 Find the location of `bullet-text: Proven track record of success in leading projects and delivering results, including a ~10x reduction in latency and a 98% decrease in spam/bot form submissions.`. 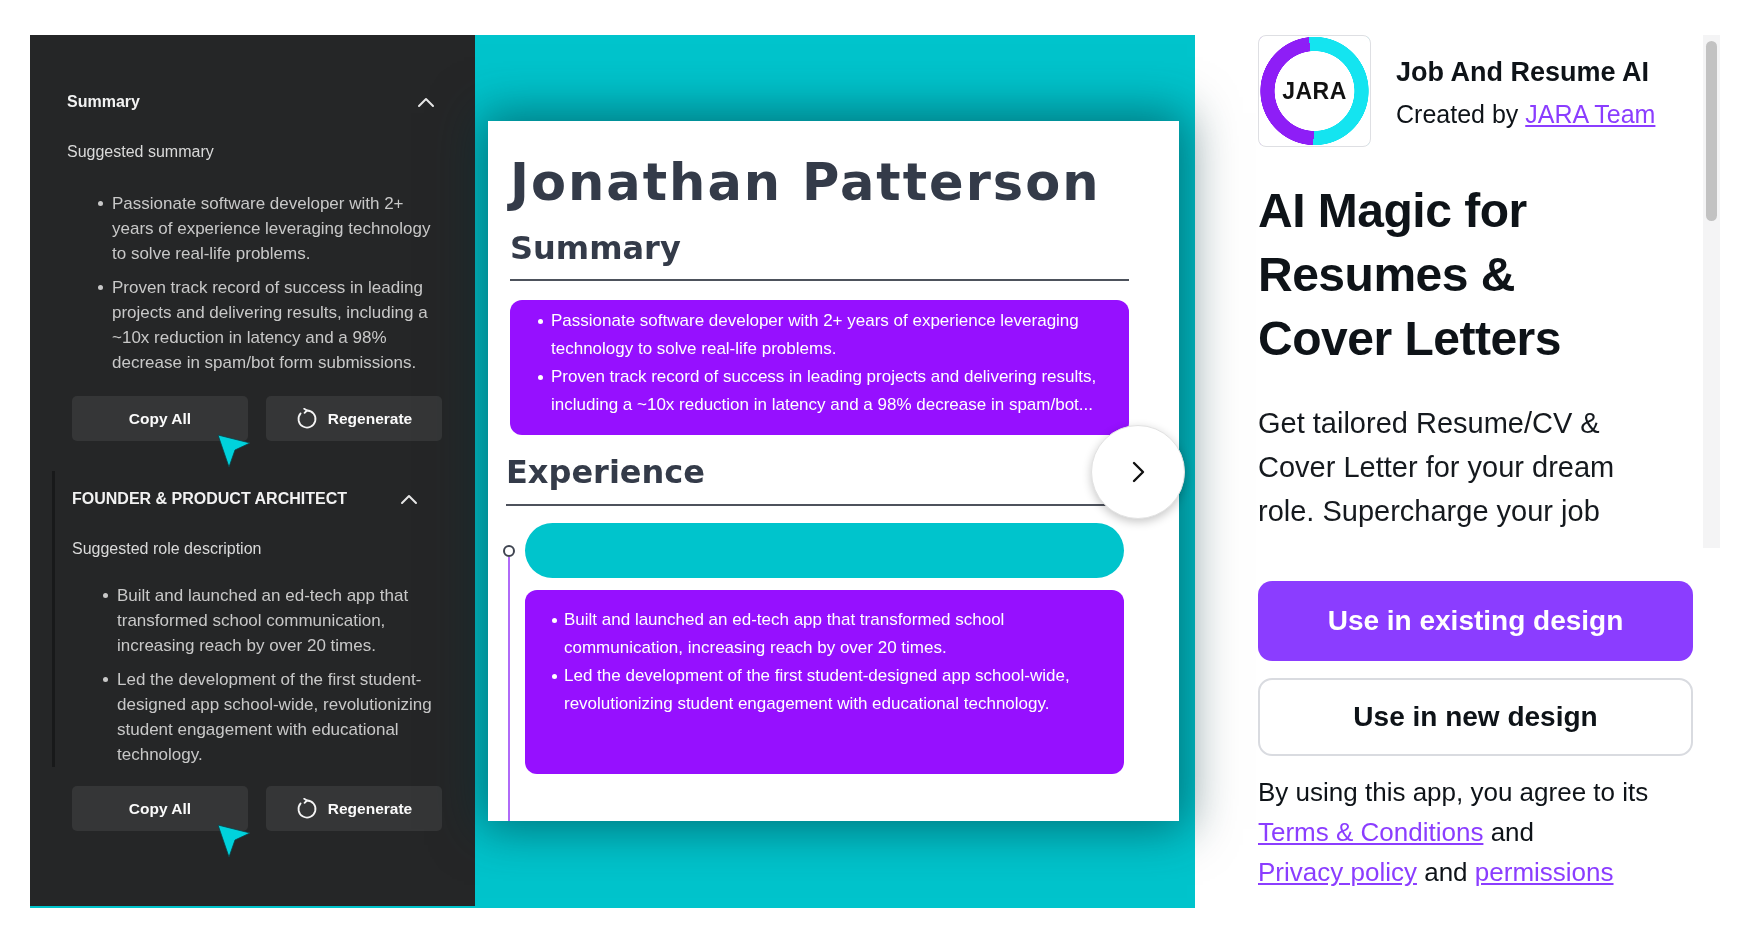

bullet-text: Proven track record of success in leading projects and delivering results, including a ~10x reduction in latency and a 98% decrease in spam/bot form submissions. is located at coordinates (270, 325).